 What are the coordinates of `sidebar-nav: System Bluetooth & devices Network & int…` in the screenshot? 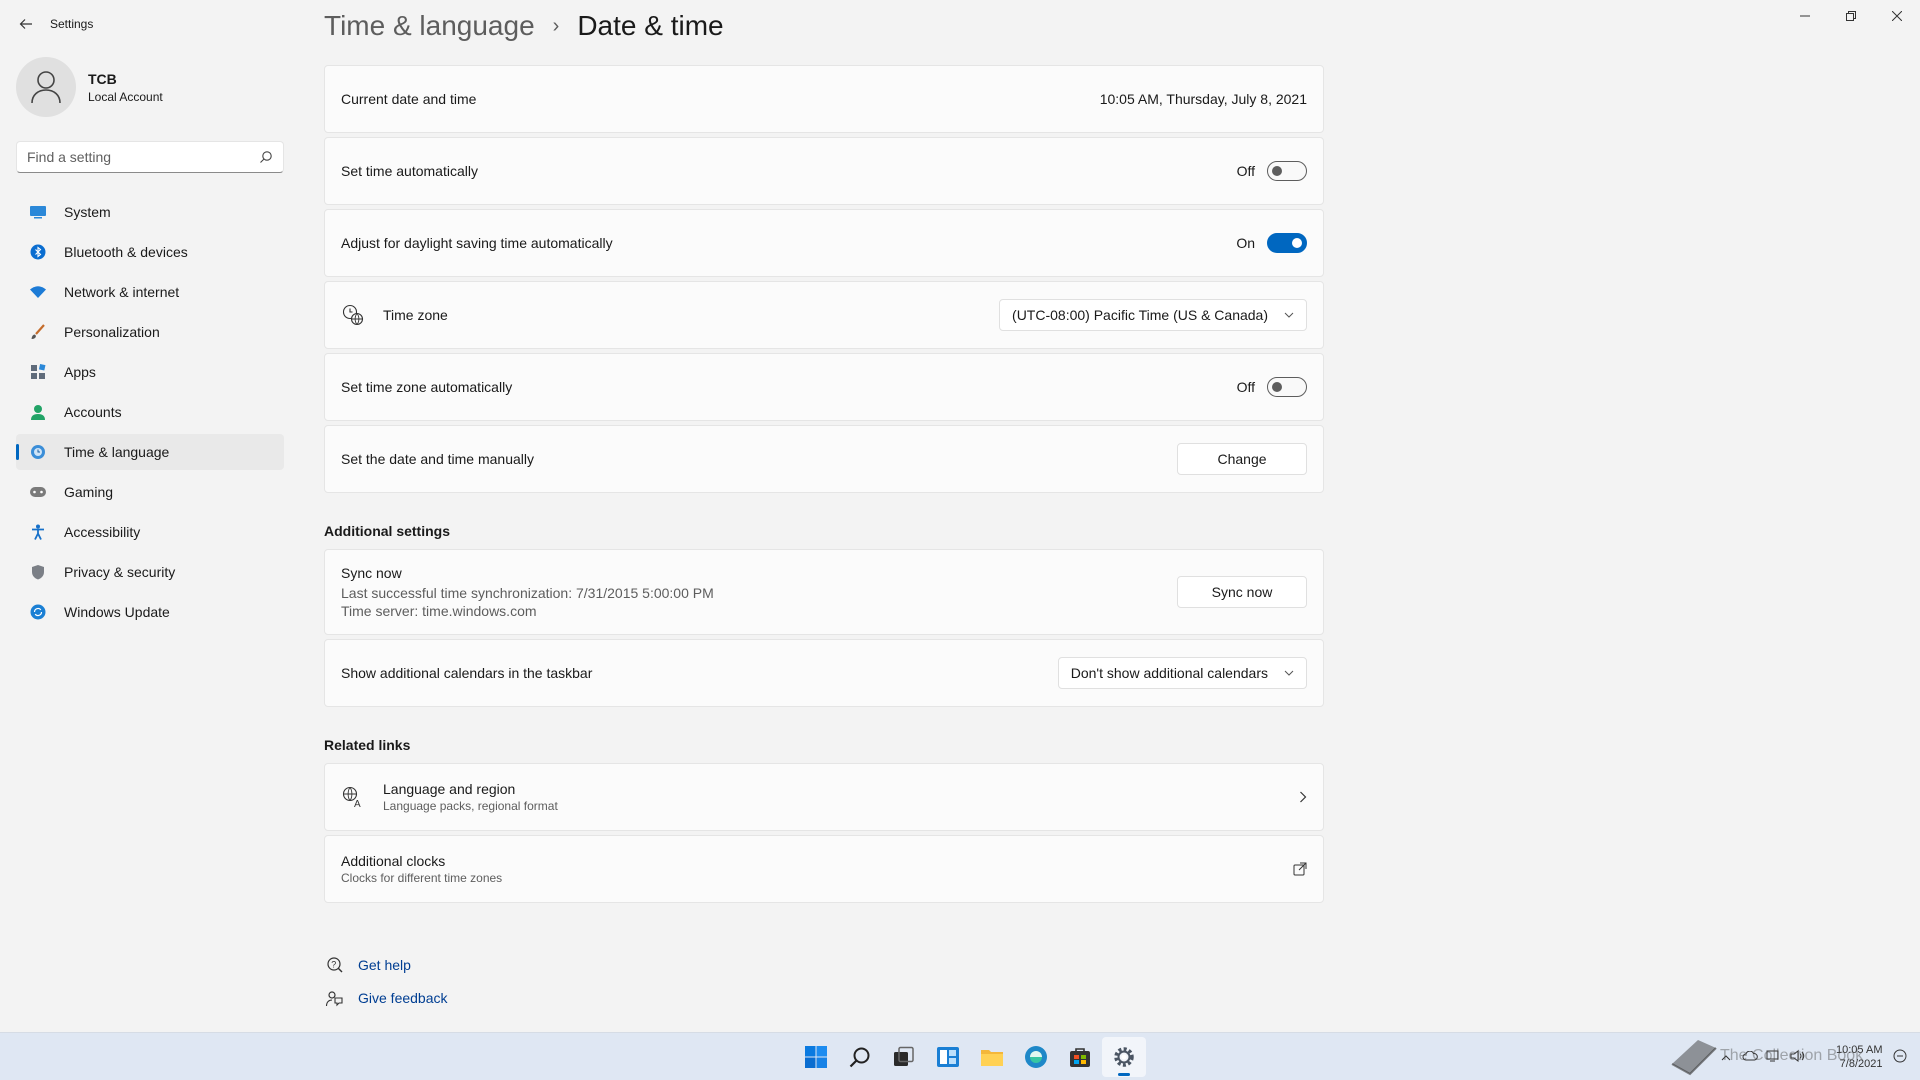 It's located at (150, 414).